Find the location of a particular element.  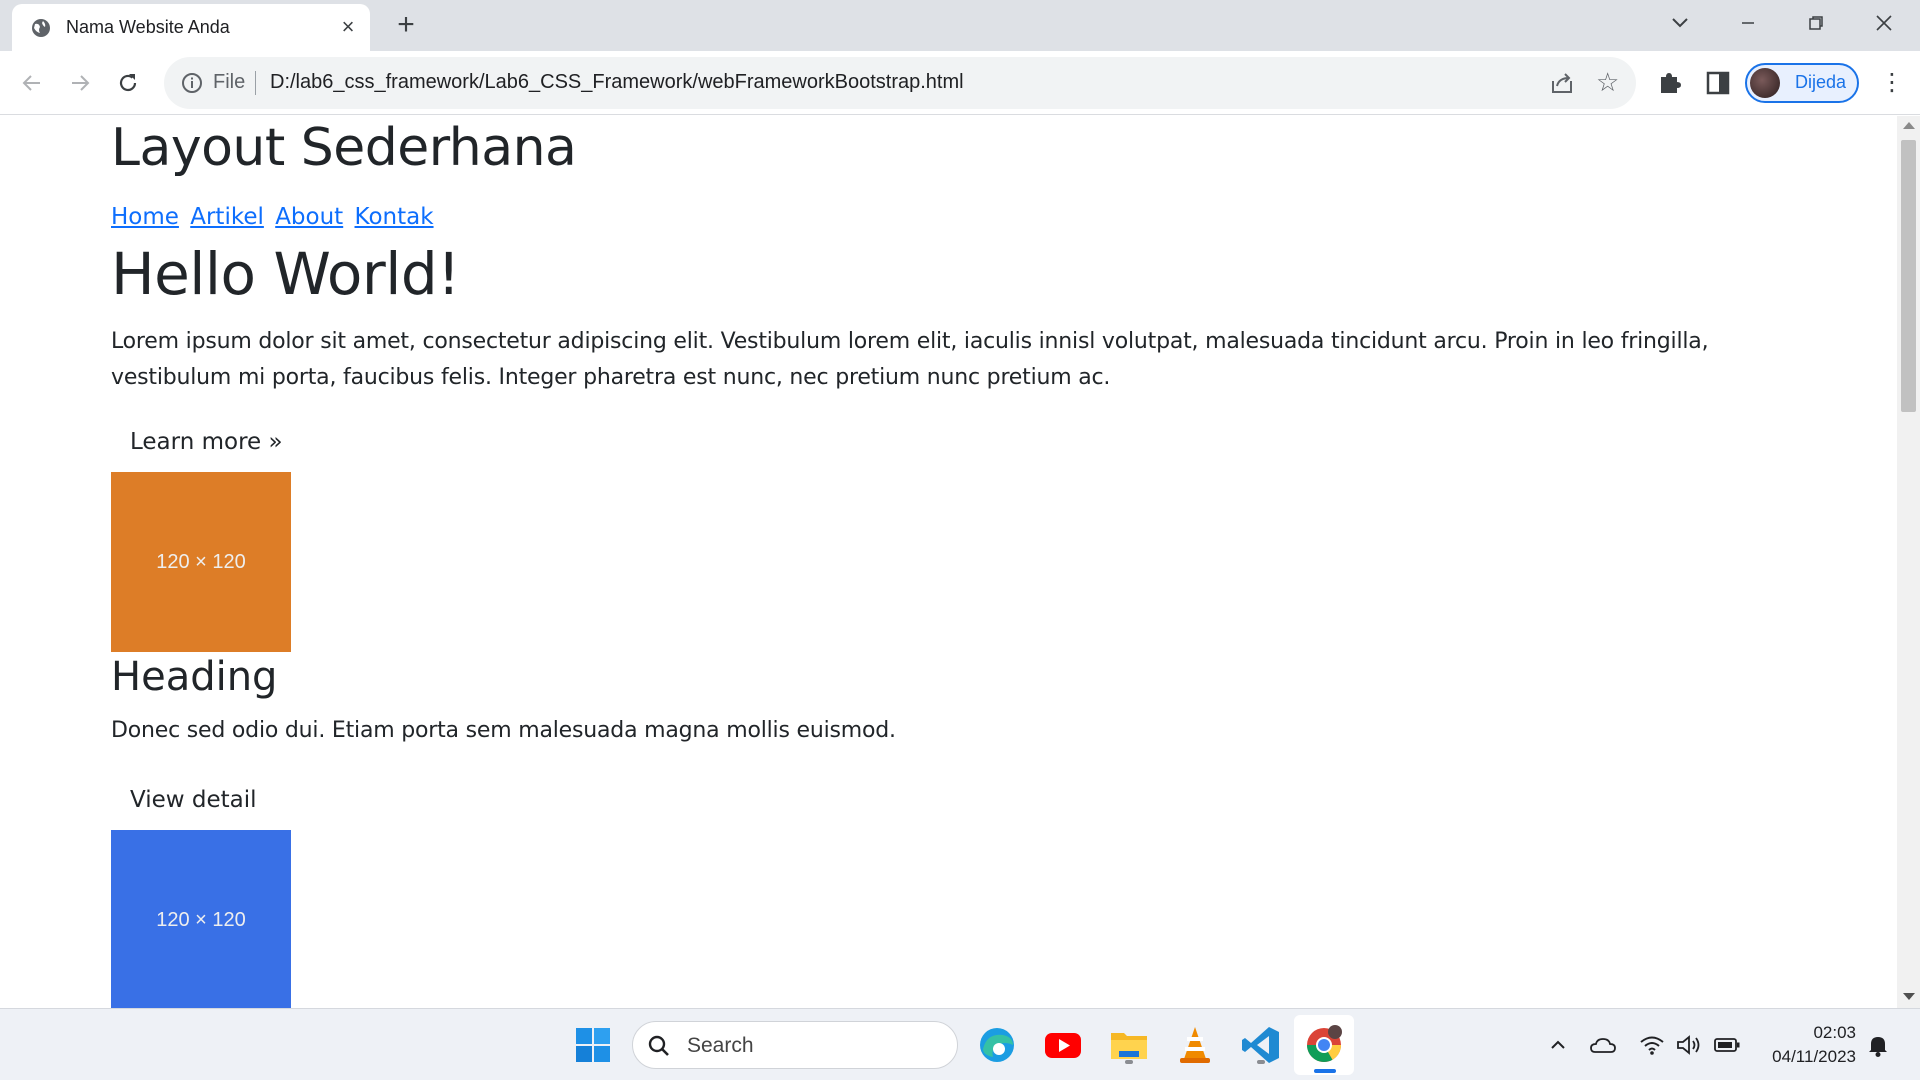

placeholder-image-orange: 120 × 120 is located at coordinates (201, 562).